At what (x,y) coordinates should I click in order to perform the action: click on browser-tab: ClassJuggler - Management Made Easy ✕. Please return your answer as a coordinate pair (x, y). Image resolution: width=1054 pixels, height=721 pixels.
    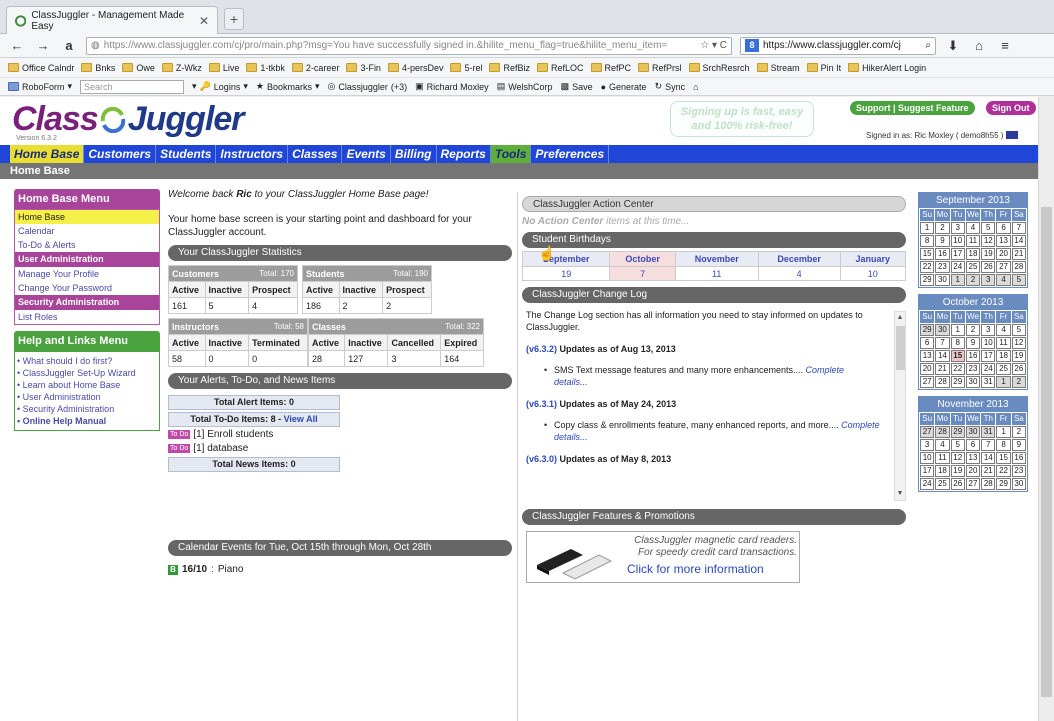
    Looking at the image, I should click on (112, 20).